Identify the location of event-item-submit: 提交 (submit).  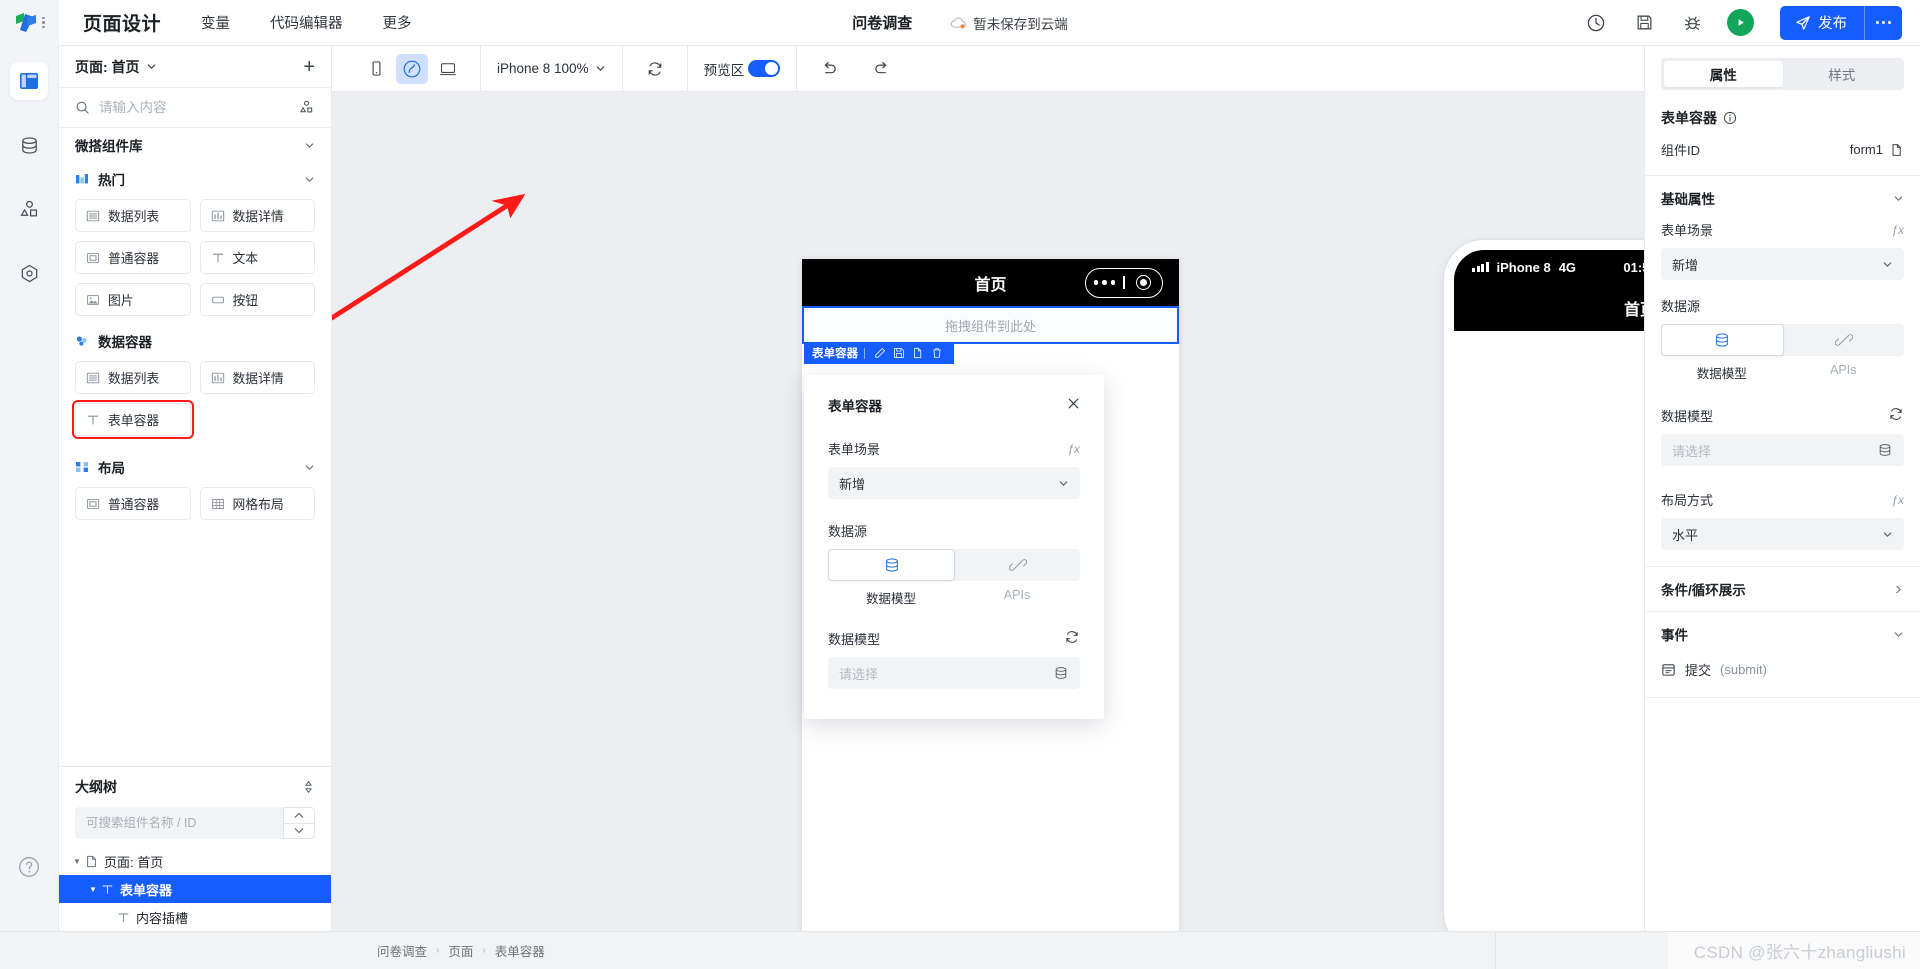
(1782, 676).